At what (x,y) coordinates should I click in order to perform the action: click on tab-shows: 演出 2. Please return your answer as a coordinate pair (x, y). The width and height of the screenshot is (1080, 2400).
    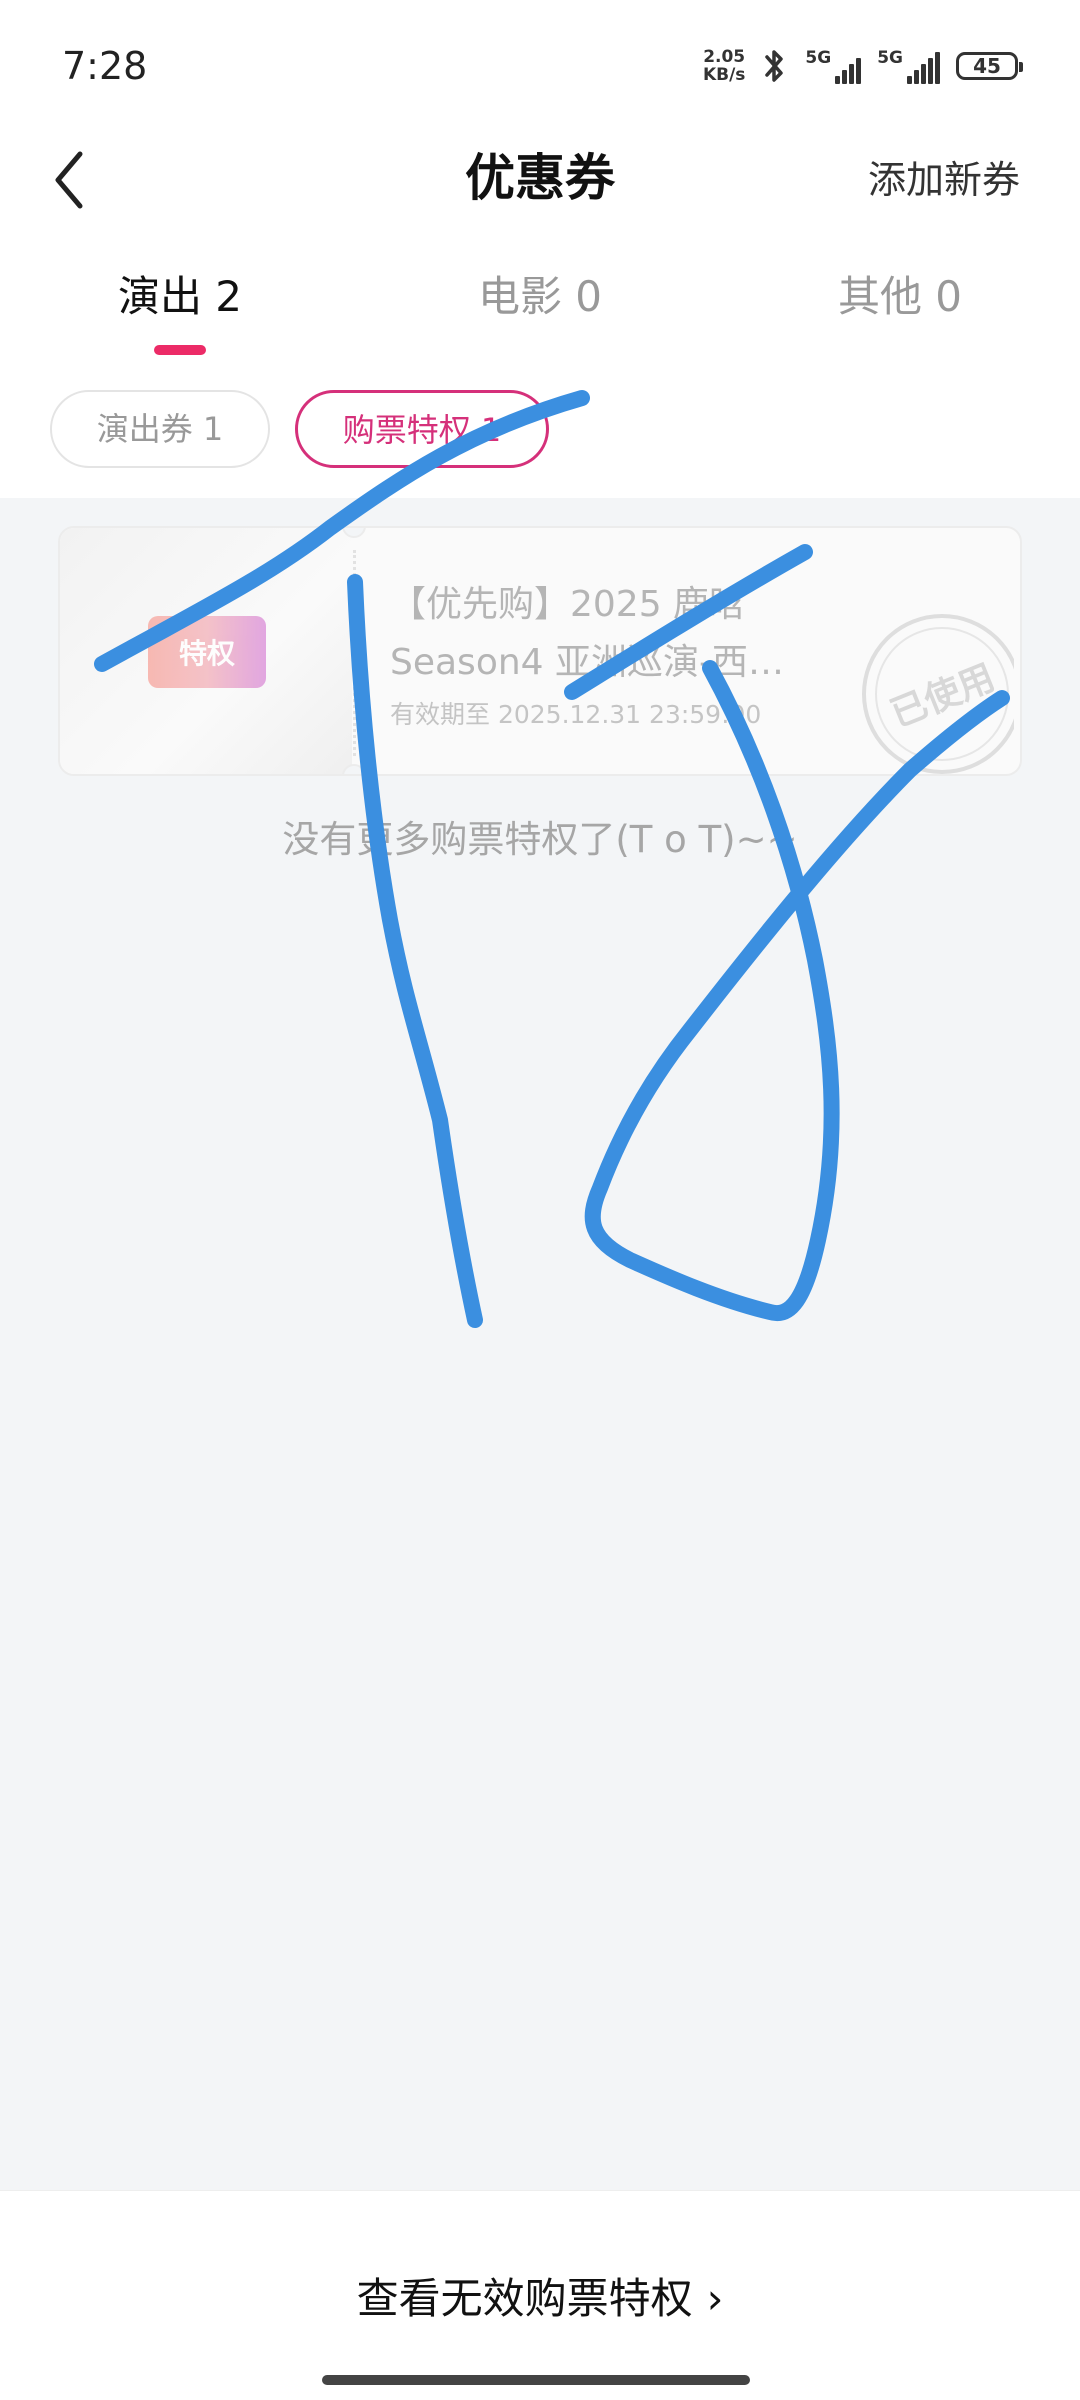
    Looking at the image, I should click on (180, 297).